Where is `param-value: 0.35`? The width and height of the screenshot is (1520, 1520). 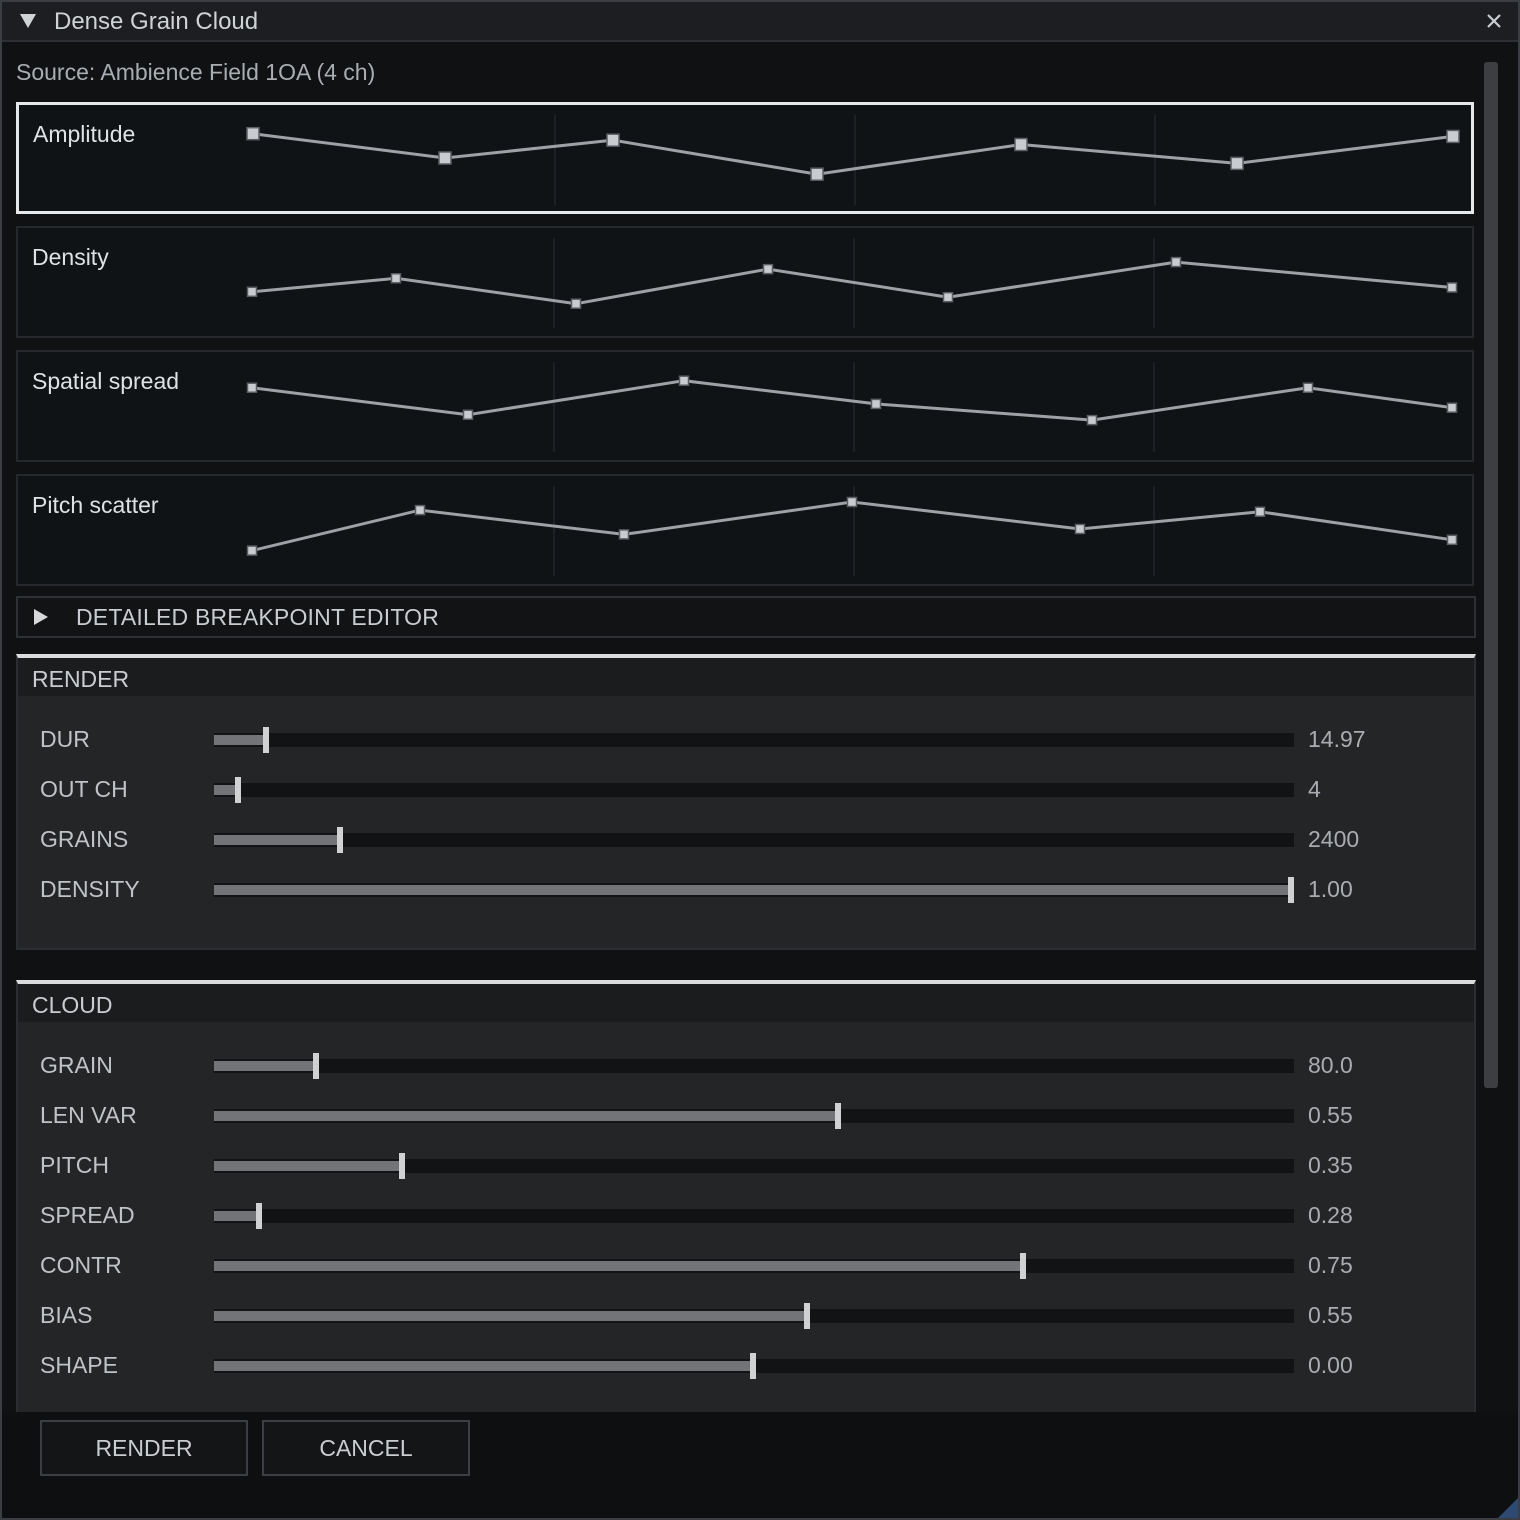
param-value: 0.35 is located at coordinates (1330, 1165).